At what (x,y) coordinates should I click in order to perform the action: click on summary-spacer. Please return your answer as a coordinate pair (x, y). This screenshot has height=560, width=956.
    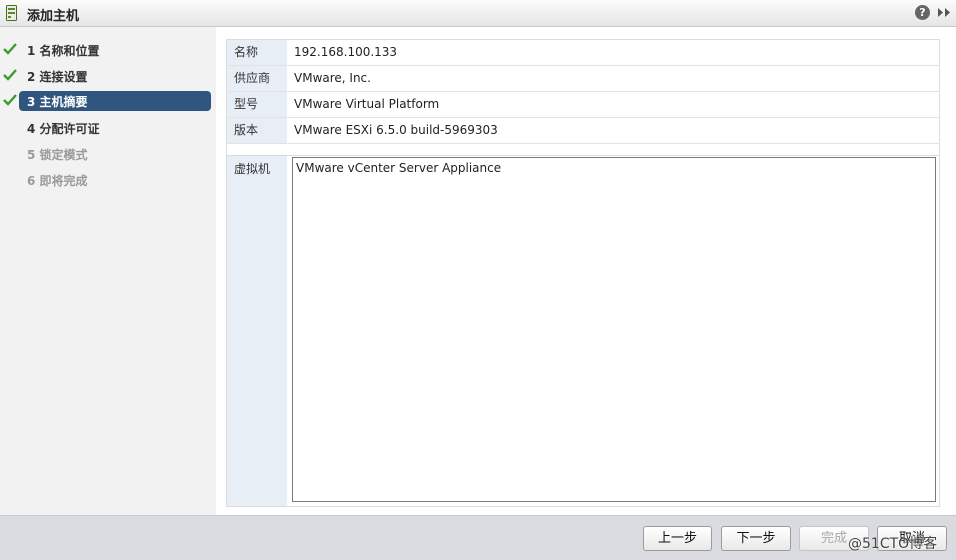
    Looking at the image, I should click on (583, 150).